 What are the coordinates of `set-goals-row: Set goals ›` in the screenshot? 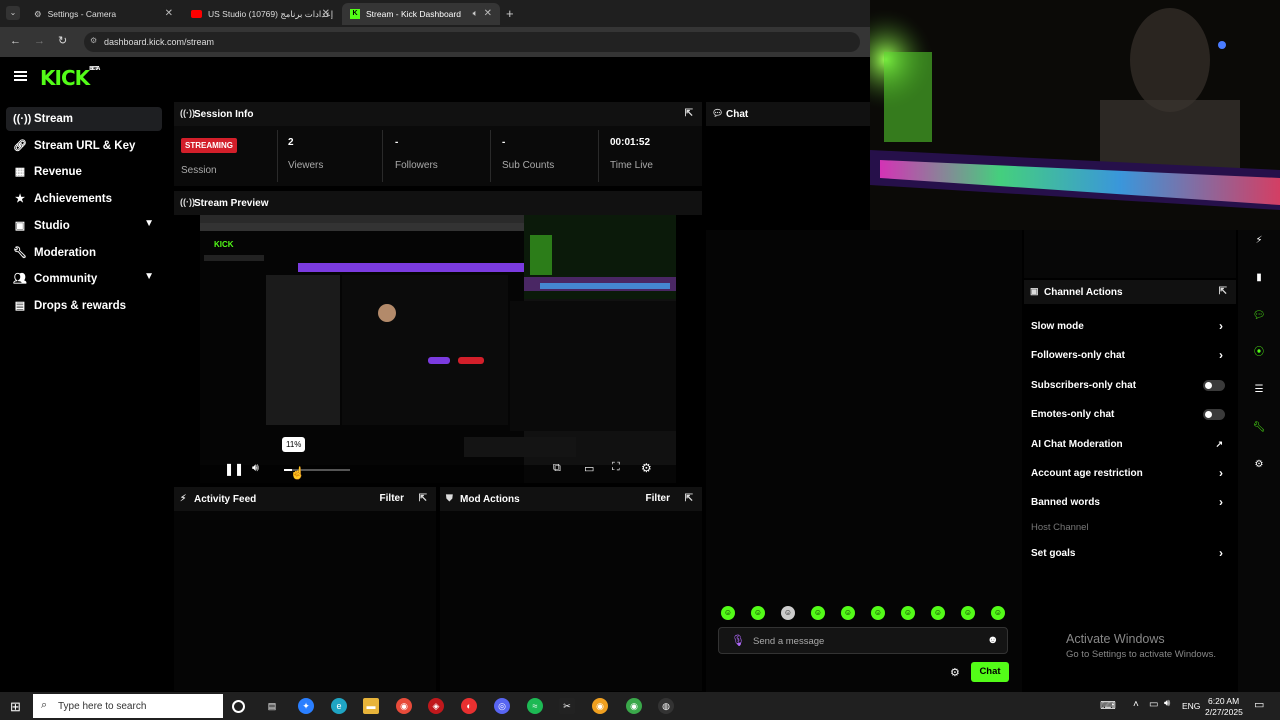 It's located at (1131, 553).